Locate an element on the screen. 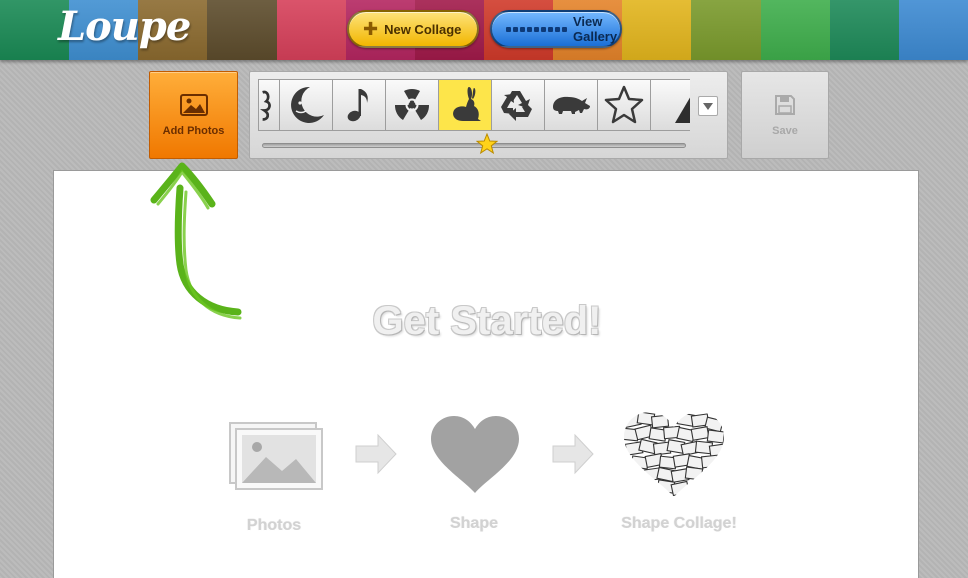  save-button: Save is located at coordinates (785, 115).